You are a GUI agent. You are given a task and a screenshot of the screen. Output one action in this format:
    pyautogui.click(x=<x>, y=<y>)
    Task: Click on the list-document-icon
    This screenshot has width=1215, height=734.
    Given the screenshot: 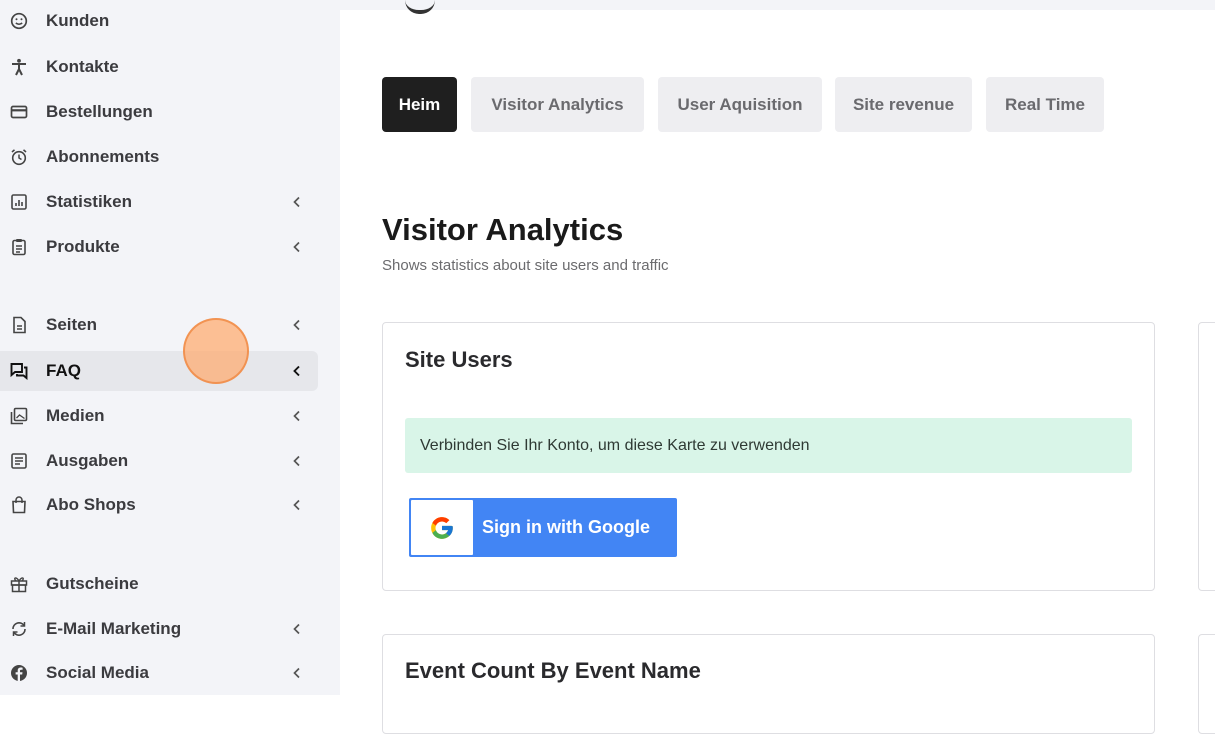 What is the action you would take?
    pyautogui.click(x=19, y=461)
    